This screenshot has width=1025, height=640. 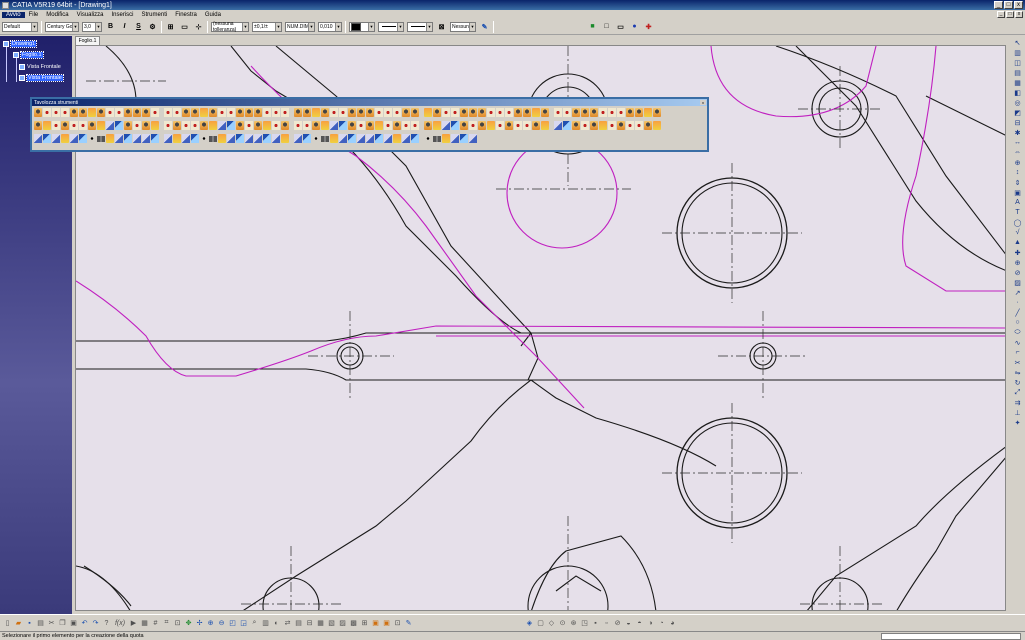 I want to click on snapshot-icon: ◑, so click(x=650, y=623).